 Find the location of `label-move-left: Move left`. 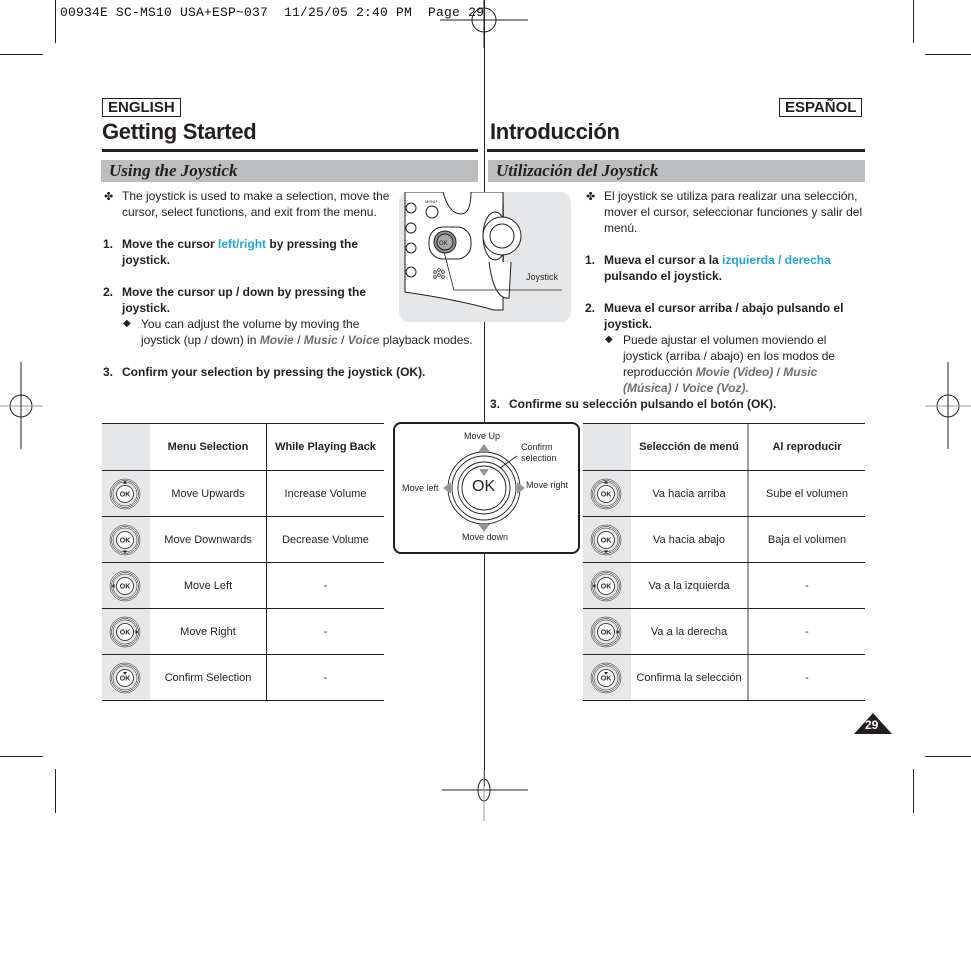

label-move-left: Move left is located at coordinates (420, 488).